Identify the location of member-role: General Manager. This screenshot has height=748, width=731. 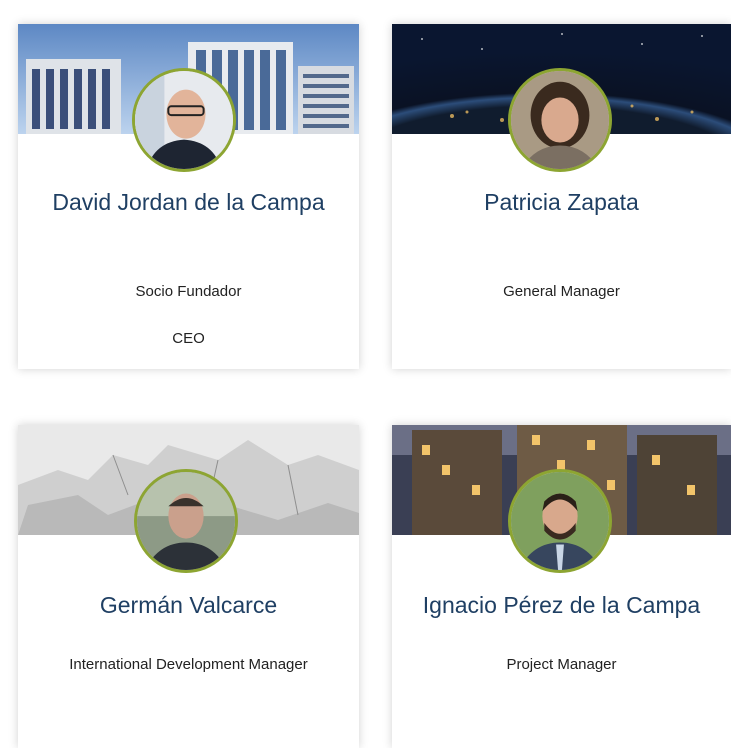
(561, 291).